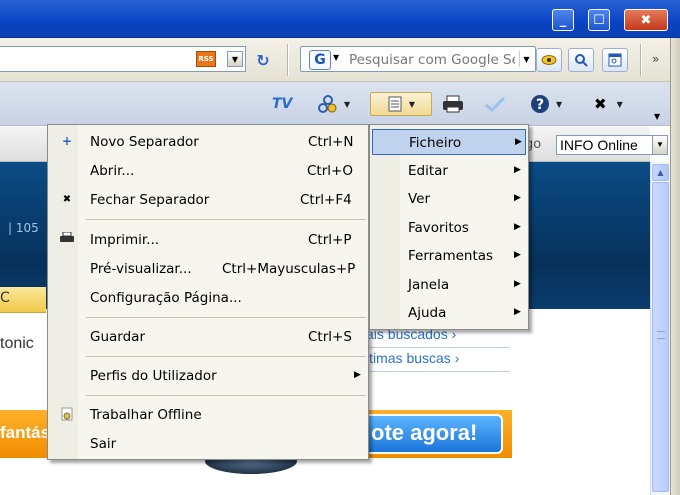 The image size is (680, 495). I want to click on google-search-box: G ▼ Pesquisar com Google Se ▼, so click(418, 59).